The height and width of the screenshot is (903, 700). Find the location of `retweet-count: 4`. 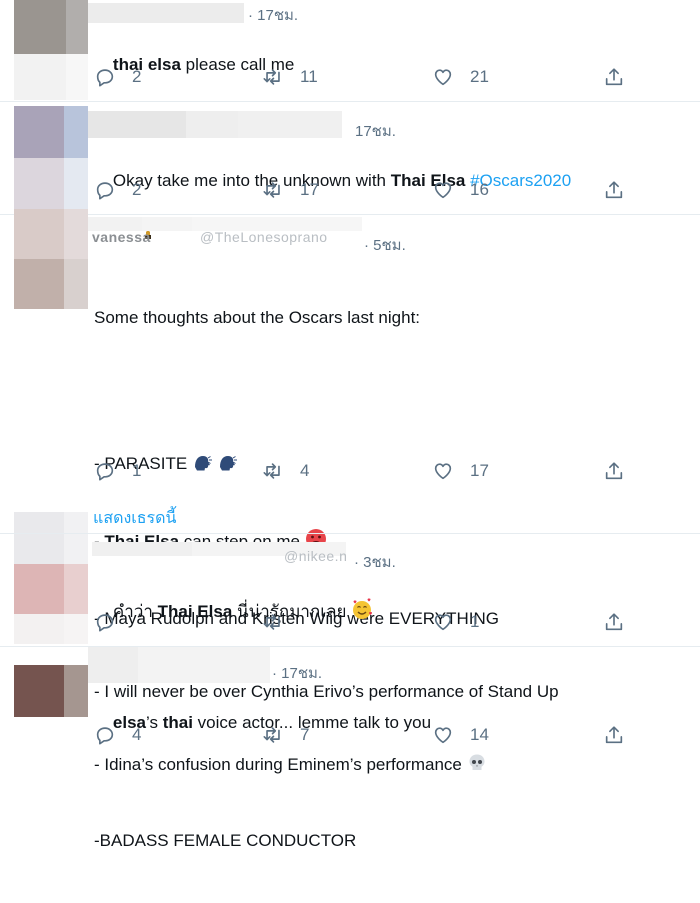

retweet-count: 4 is located at coordinates (305, 470).